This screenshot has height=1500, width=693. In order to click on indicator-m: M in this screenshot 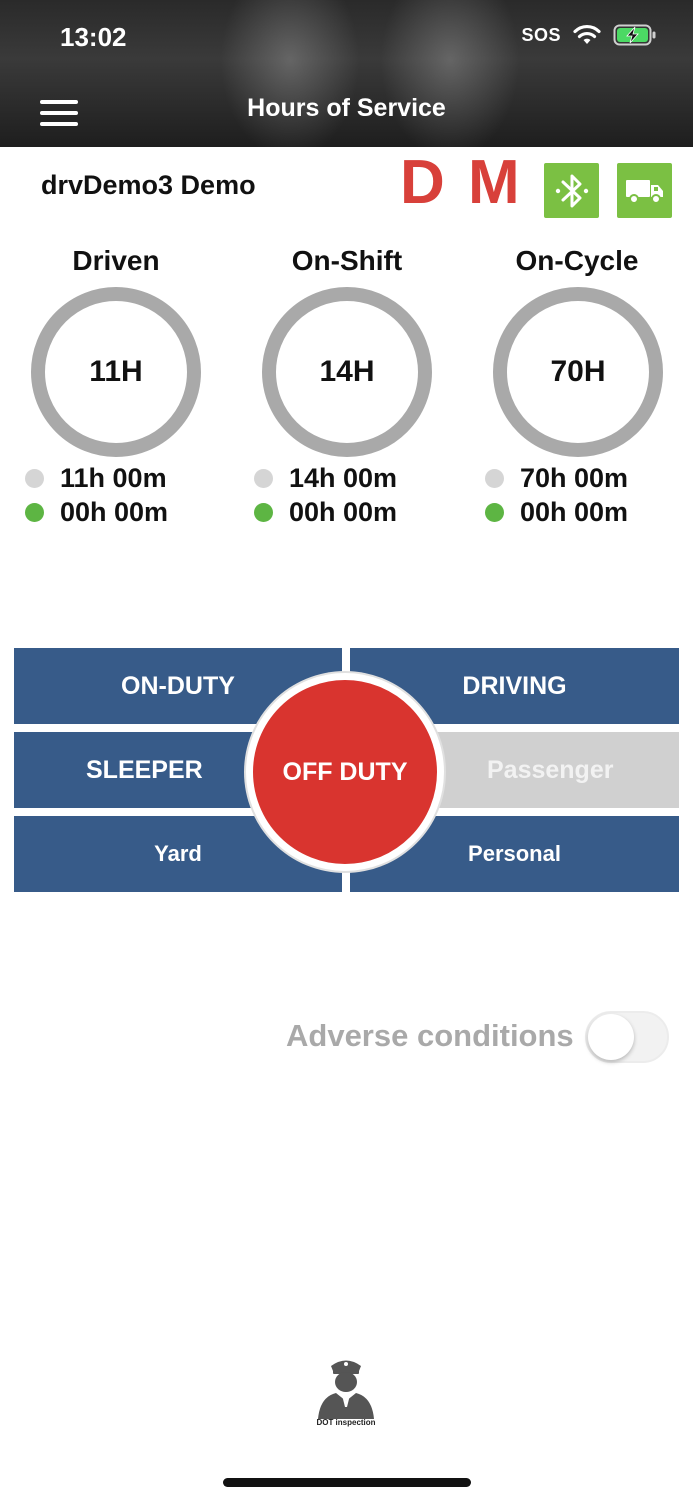, I will do `click(494, 182)`.